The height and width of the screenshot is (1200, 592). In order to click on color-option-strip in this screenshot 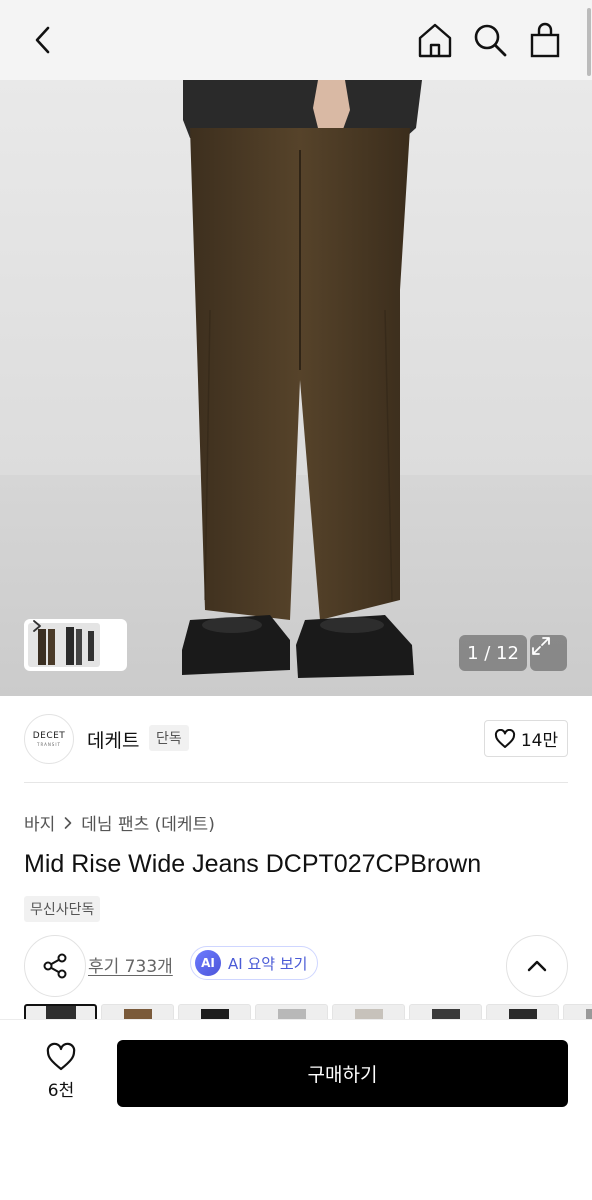, I will do `click(308, 1012)`.